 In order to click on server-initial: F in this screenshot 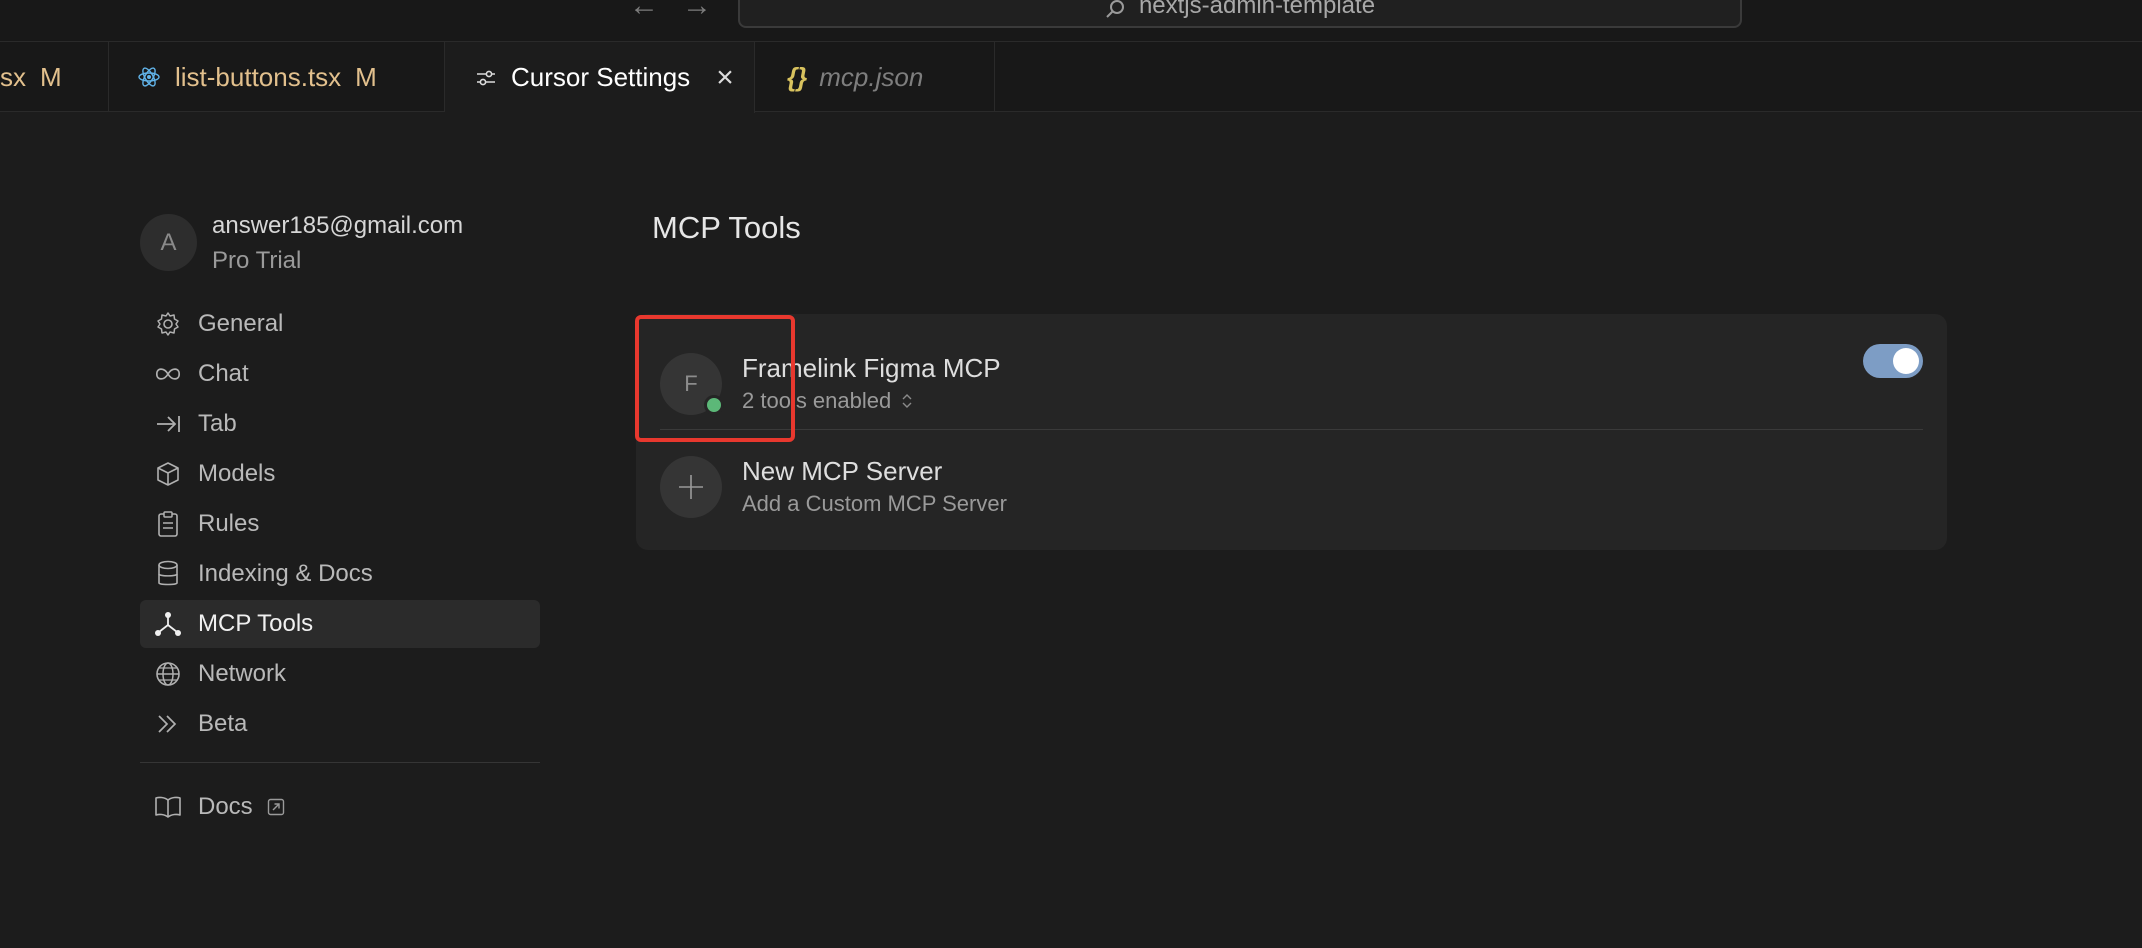, I will do `click(691, 383)`.